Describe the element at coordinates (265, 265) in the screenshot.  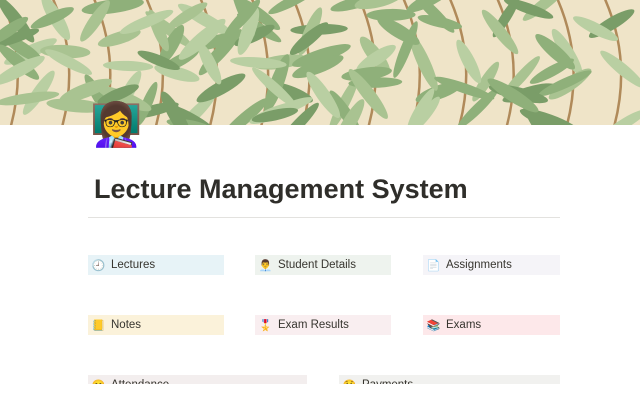
I see `student-icon: 👨‍💼` at that location.